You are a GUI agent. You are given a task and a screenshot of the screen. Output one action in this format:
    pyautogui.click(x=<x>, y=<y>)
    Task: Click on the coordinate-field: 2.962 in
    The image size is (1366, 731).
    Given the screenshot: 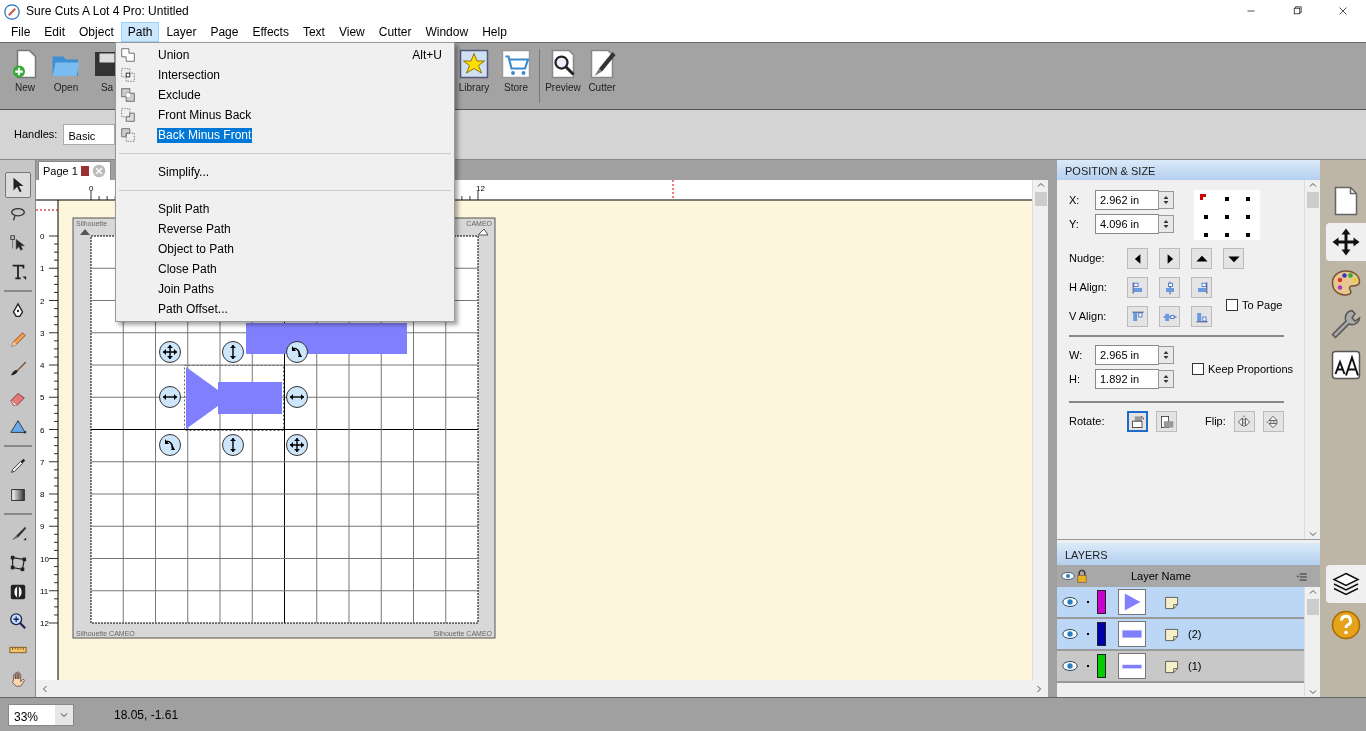 What is the action you would take?
    pyautogui.click(x=1127, y=200)
    